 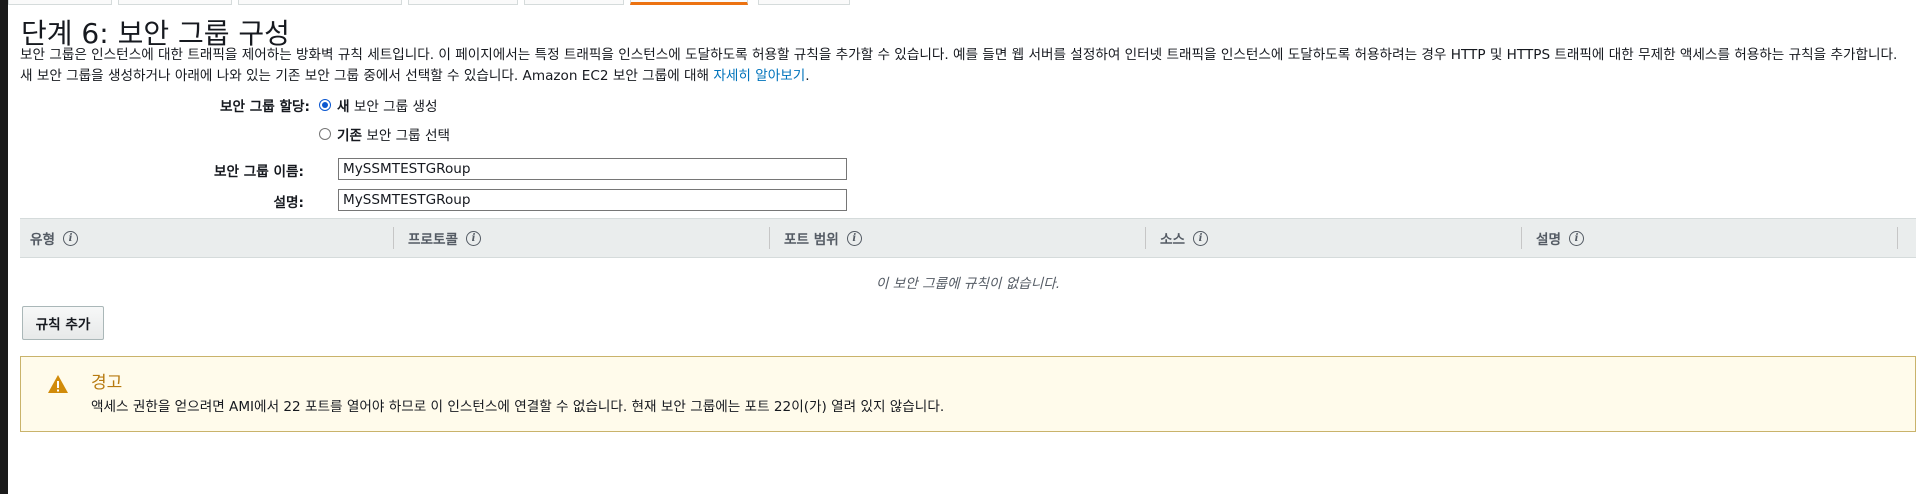 What do you see at coordinates (1173, 240) in the screenshot?
I see `column-header-source-label: 소스` at bounding box center [1173, 240].